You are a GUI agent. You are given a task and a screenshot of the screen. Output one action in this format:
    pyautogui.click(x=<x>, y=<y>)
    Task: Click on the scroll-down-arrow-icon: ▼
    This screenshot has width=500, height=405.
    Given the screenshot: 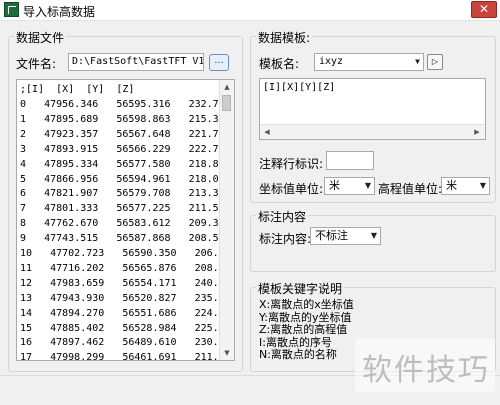 What is the action you would take?
    pyautogui.click(x=227, y=353)
    